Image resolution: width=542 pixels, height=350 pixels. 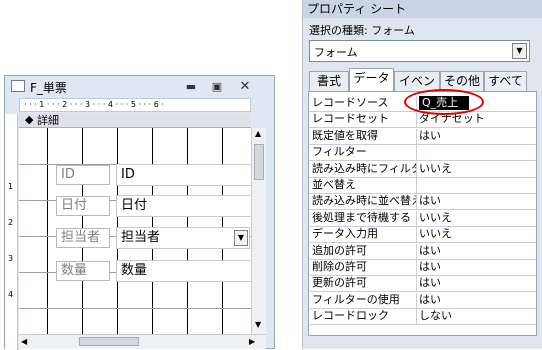 What do you see at coordinates (11, 186) in the screenshot?
I see `left-ruler-mark: 1` at bounding box center [11, 186].